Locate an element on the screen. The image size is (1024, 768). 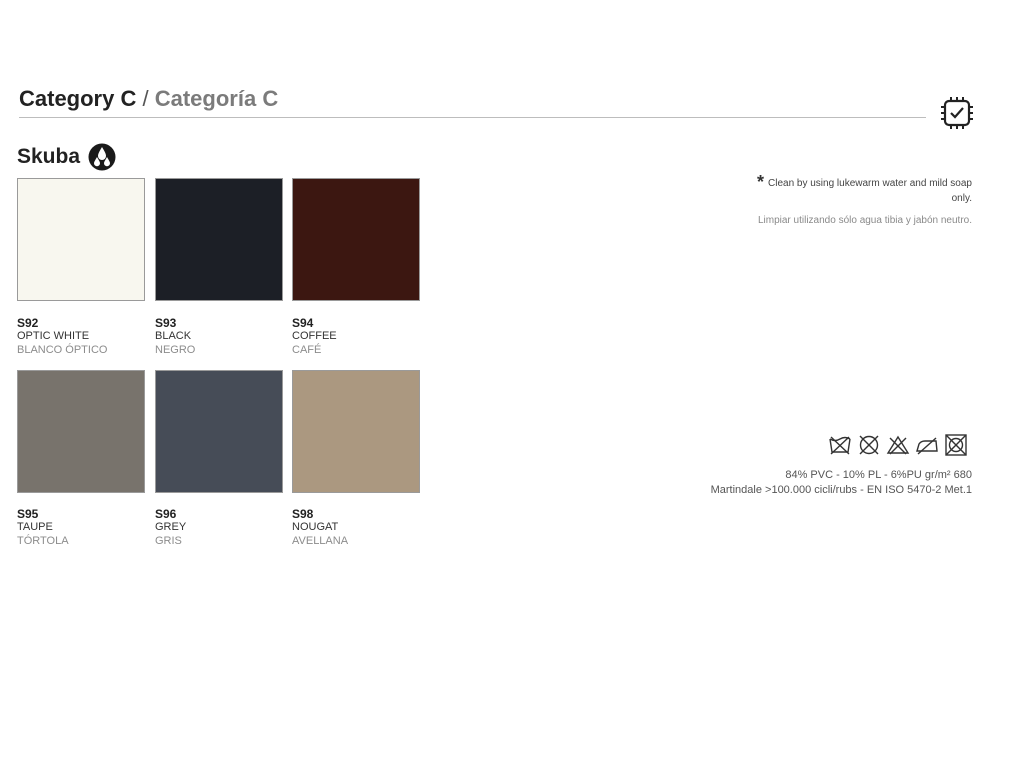
swatch-s96 is located at coordinates (219, 431).